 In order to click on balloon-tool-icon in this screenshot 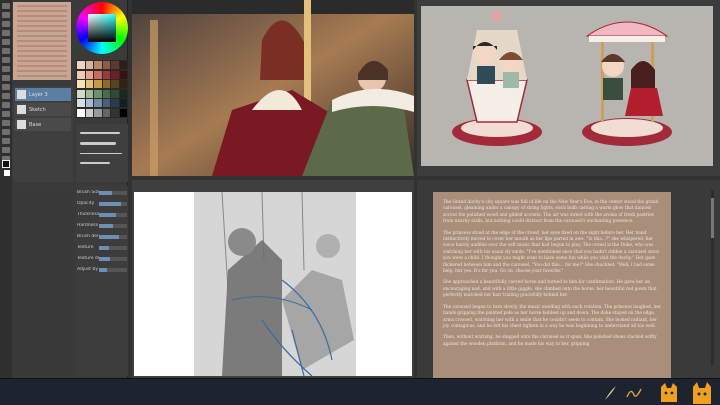, I will do `click(6, 141)`.